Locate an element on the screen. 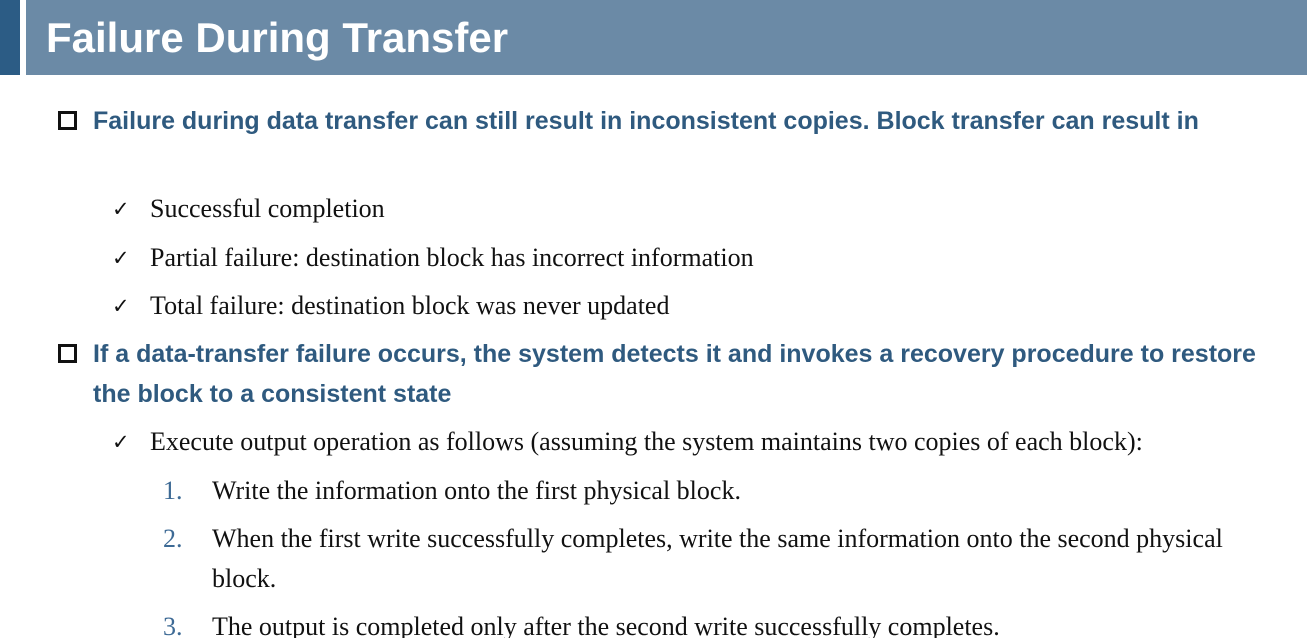 The height and width of the screenshot is (638, 1307). sub-item-successful-completion: Successful completion is located at coordinates (267, 208).